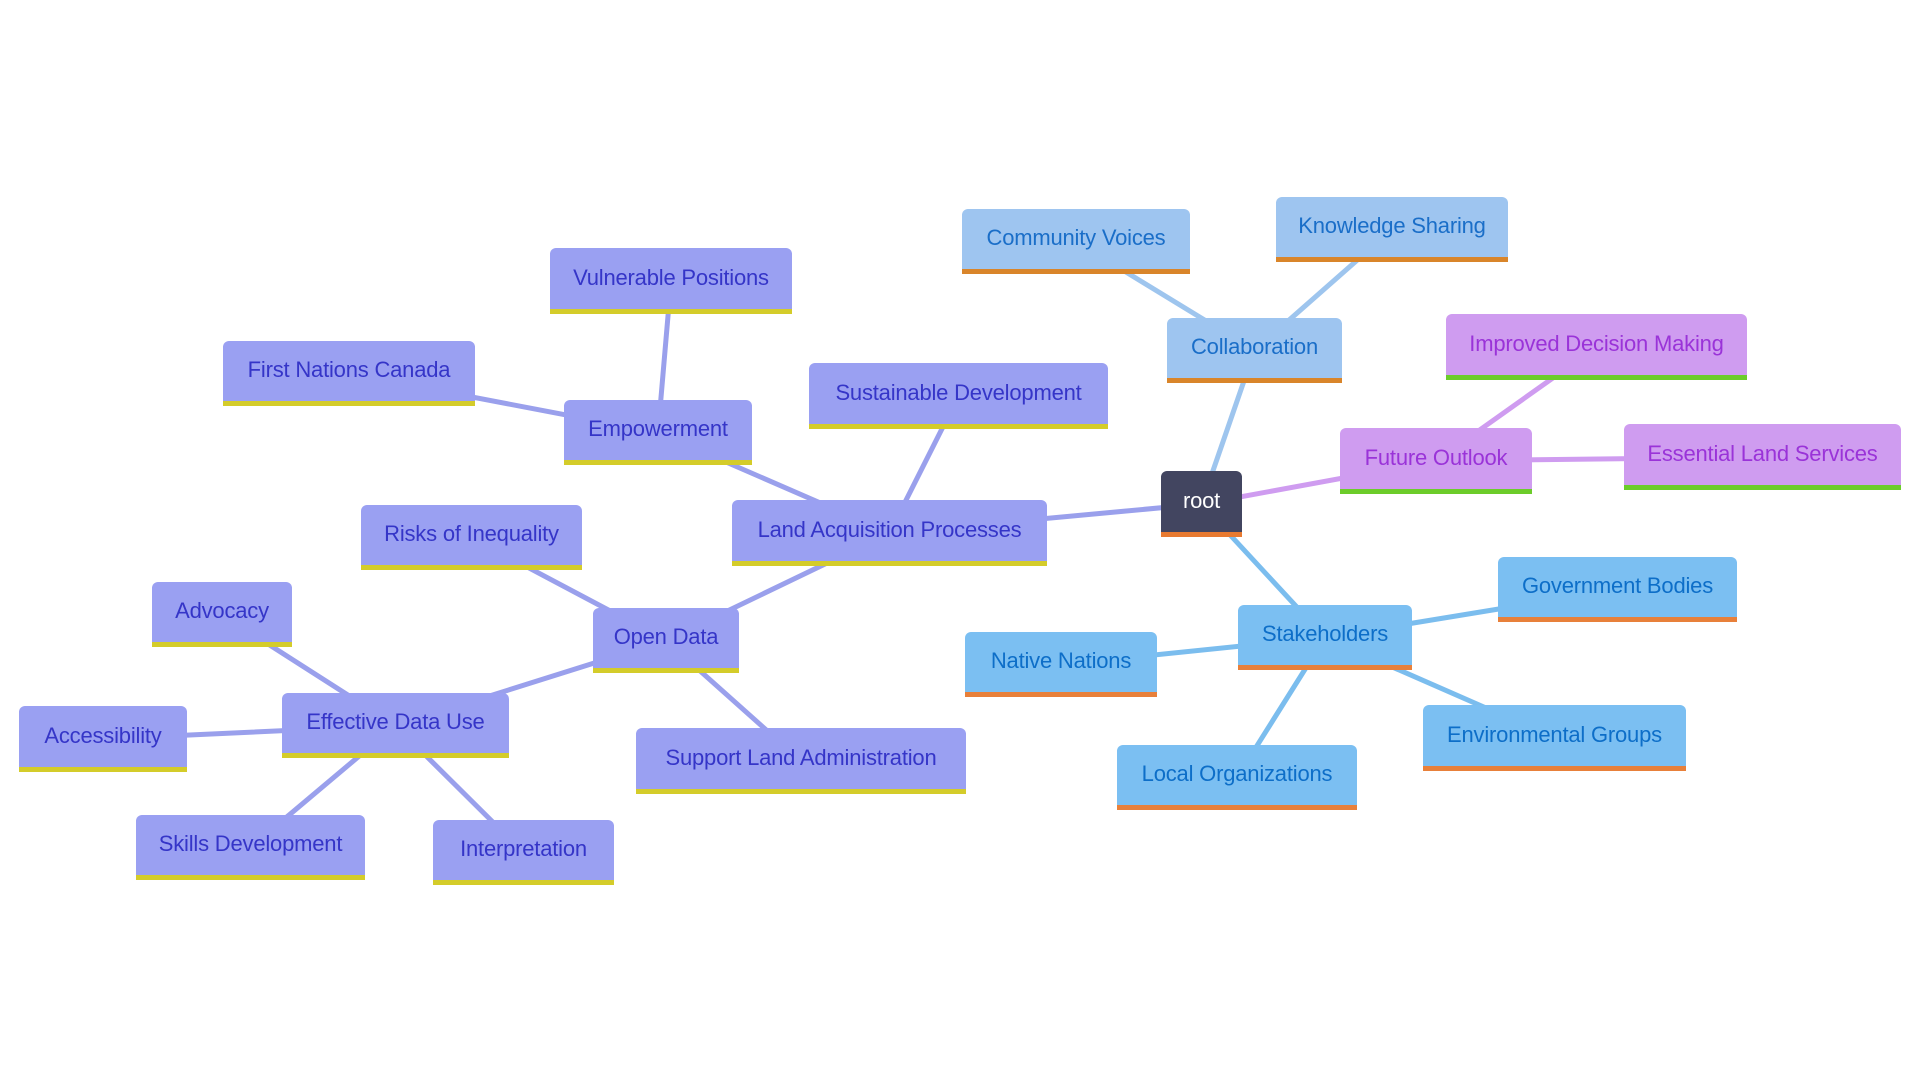 Image resolution: width=1920 pixels, height=1080 pixels. I want to click on node-land: Land Acquisition Processes, so click(889, 533).